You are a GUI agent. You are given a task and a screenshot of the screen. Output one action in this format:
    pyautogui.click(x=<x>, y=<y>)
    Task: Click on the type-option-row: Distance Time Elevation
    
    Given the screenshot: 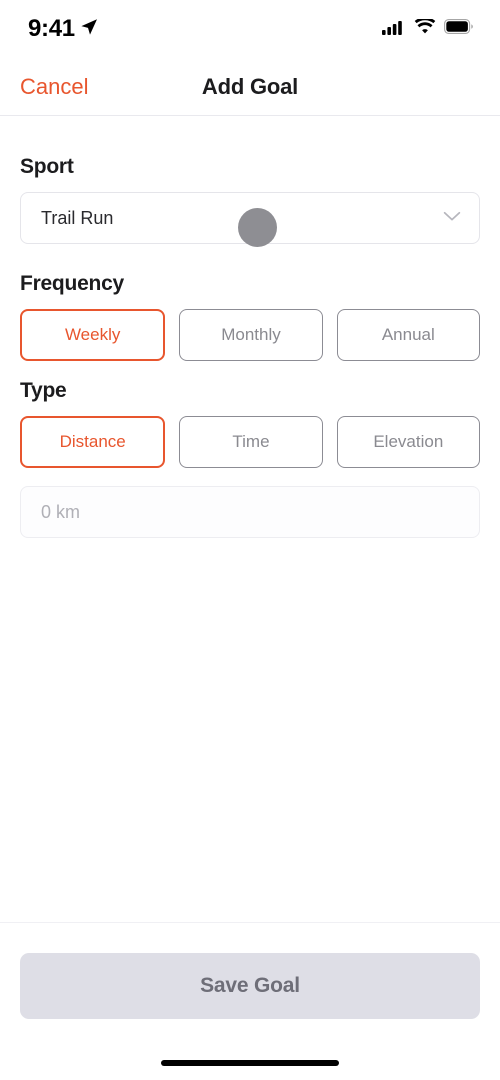 What is the action you would take?
    pyautogui.click(x=250, y=442)
    